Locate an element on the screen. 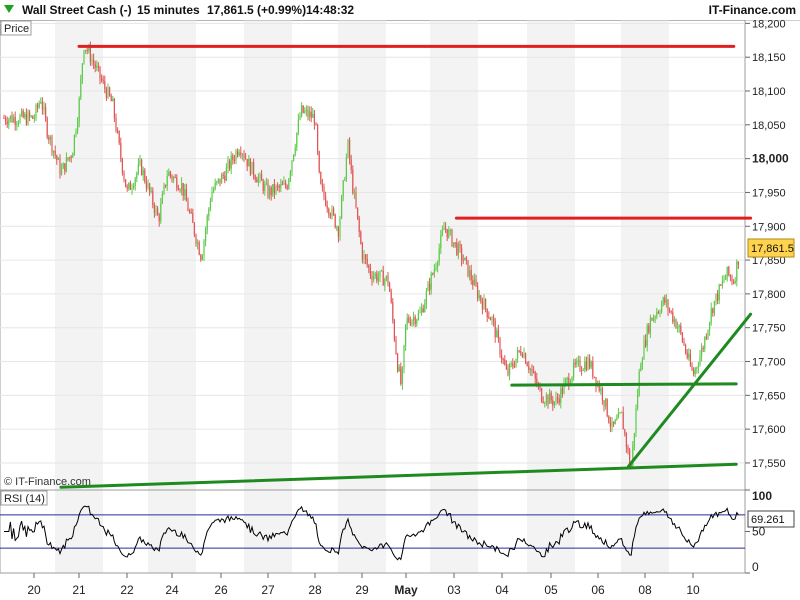 The image size is (800, 600). y-tick-label: 17,650 is located at coordinates (769, 396).